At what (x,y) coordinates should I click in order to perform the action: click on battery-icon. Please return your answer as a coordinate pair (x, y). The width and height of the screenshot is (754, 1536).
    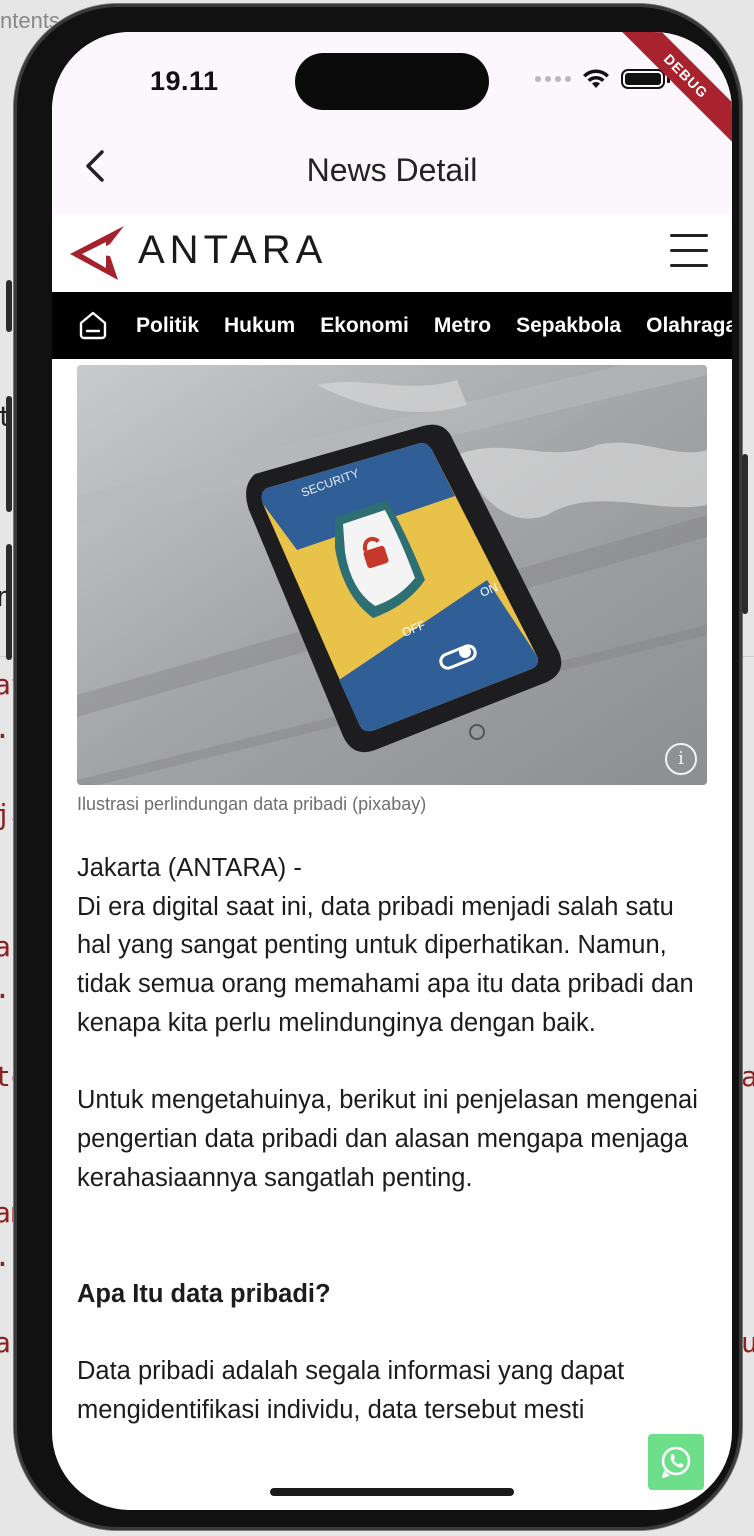
    Looking at the image, I should click on (643, 79).